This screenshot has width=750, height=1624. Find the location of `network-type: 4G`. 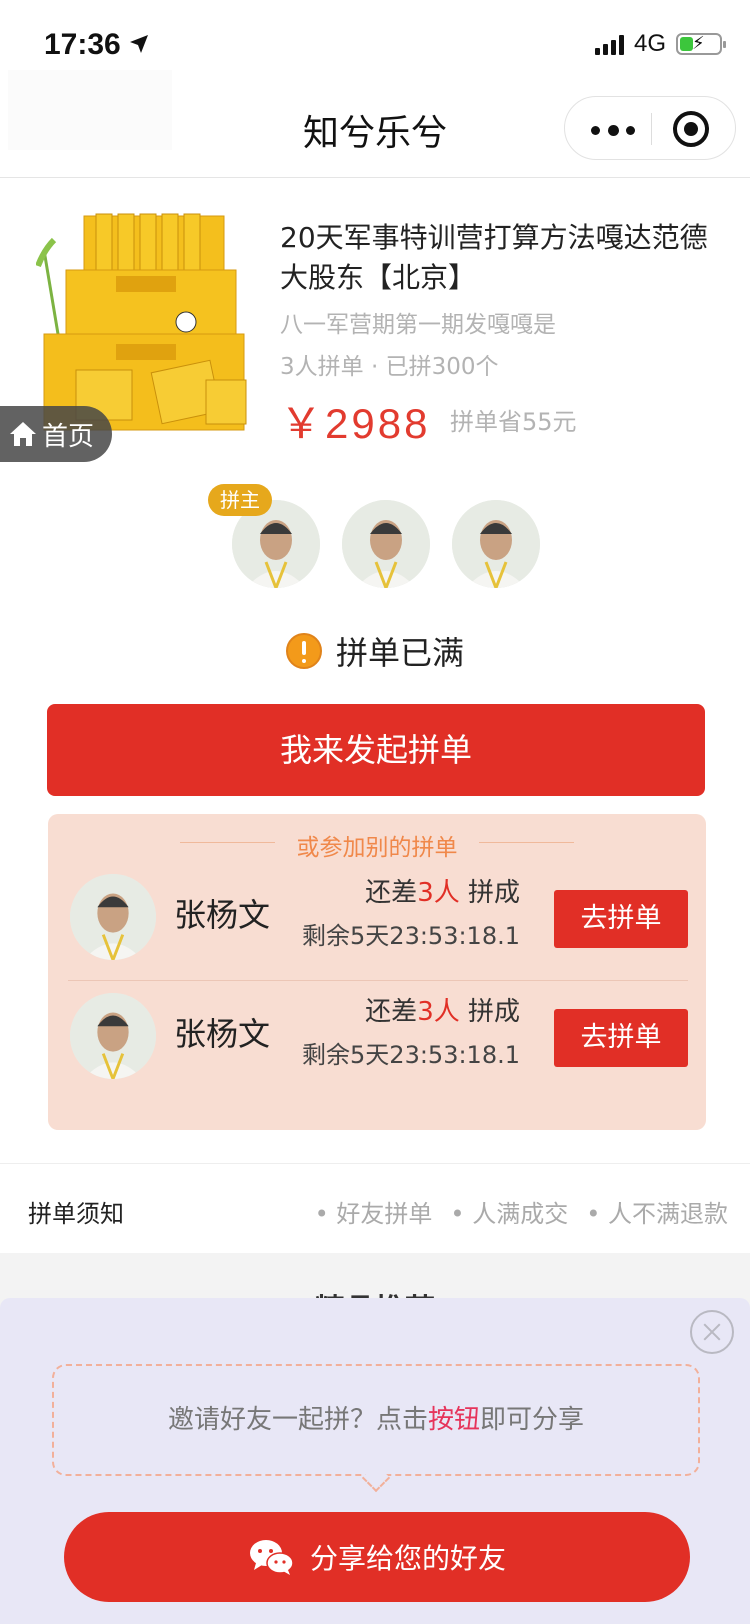

network-type: 4G is located at coordinates (649, 43).